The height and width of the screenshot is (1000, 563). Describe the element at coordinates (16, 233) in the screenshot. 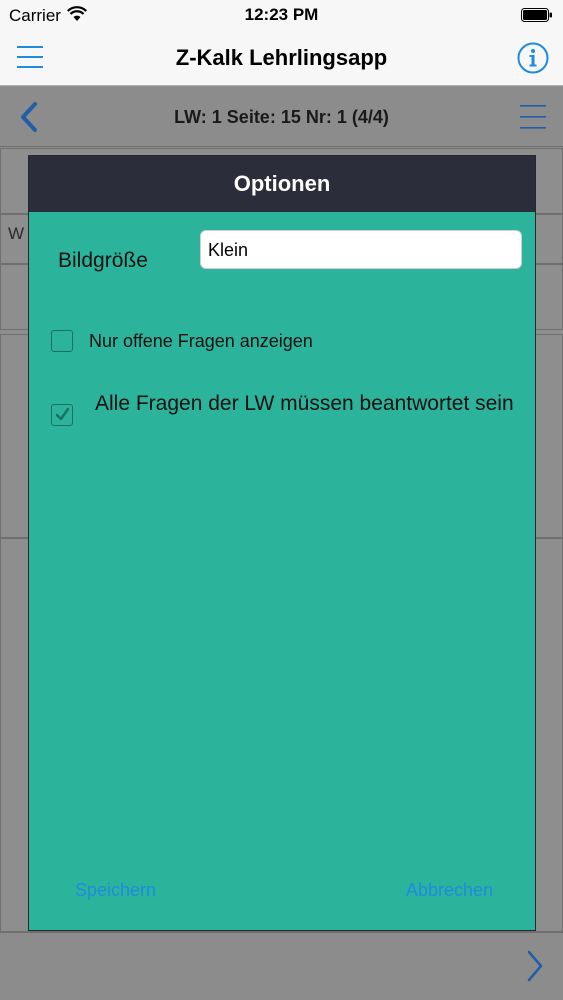

I see `bg-partial-text: W` at that location.